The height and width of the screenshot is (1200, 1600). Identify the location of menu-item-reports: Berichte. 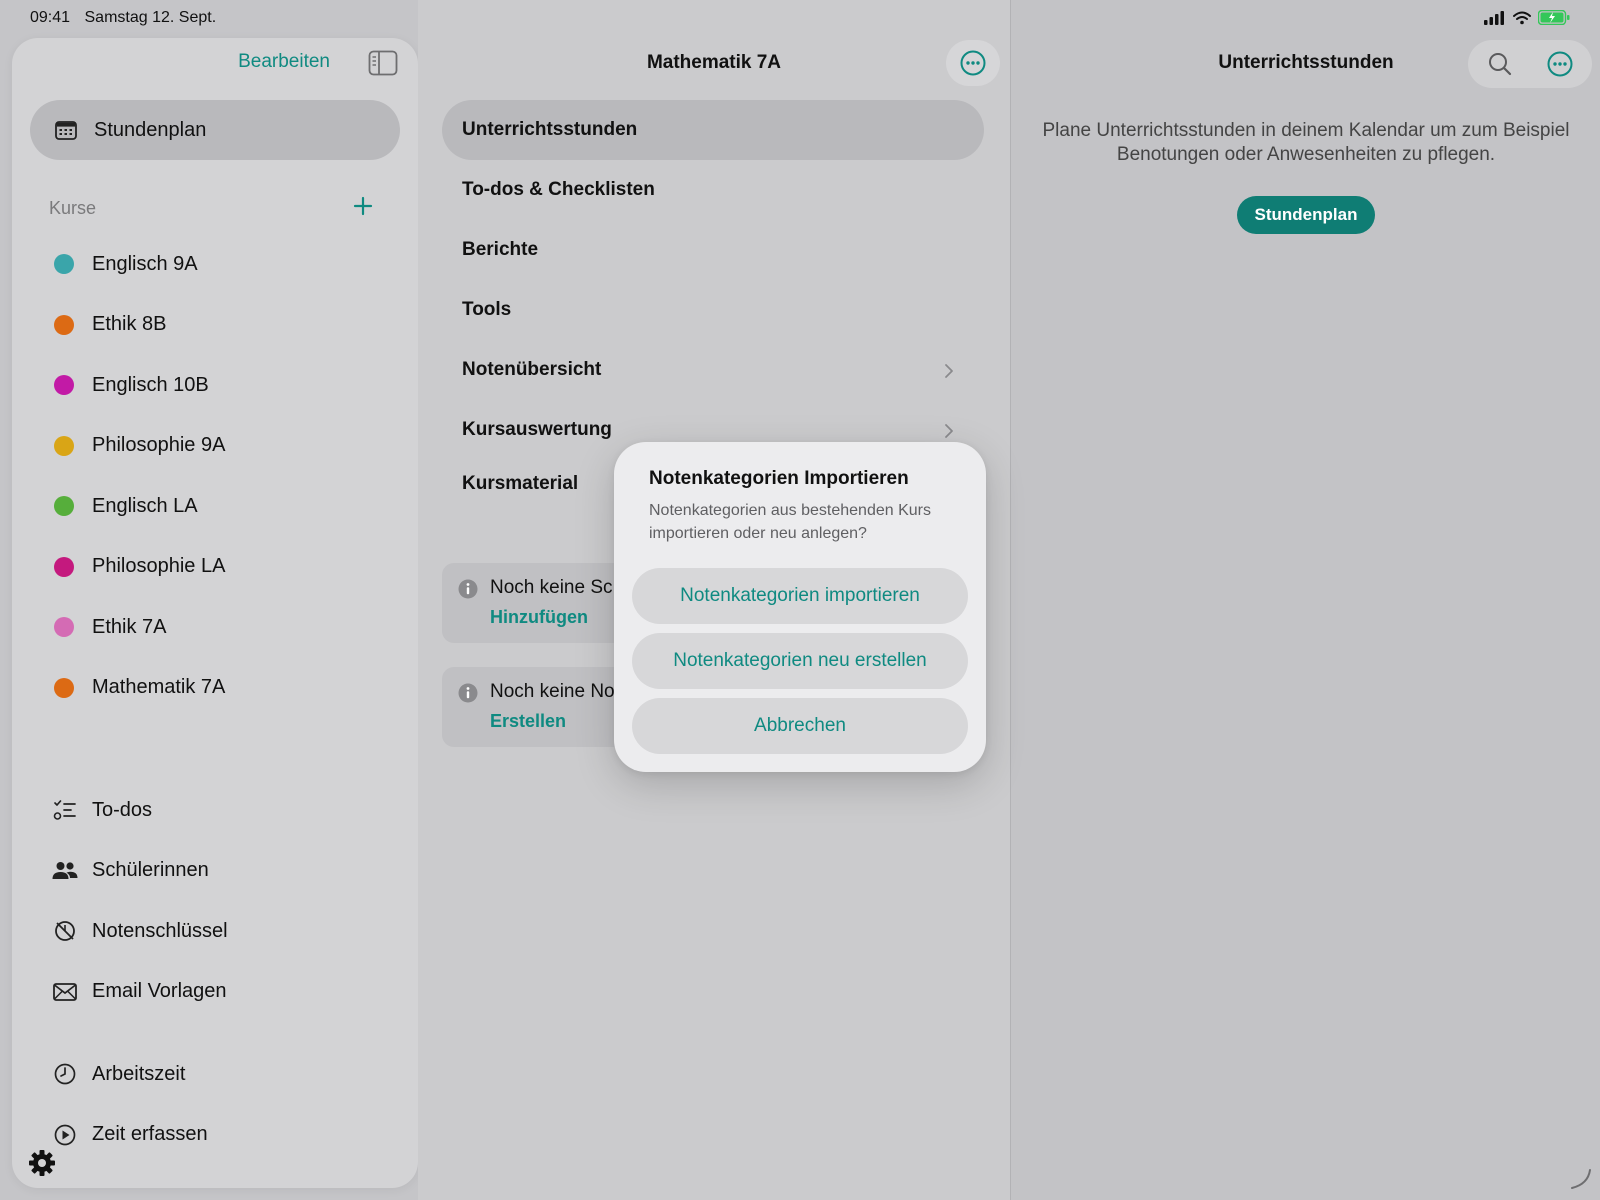
(500, 250).